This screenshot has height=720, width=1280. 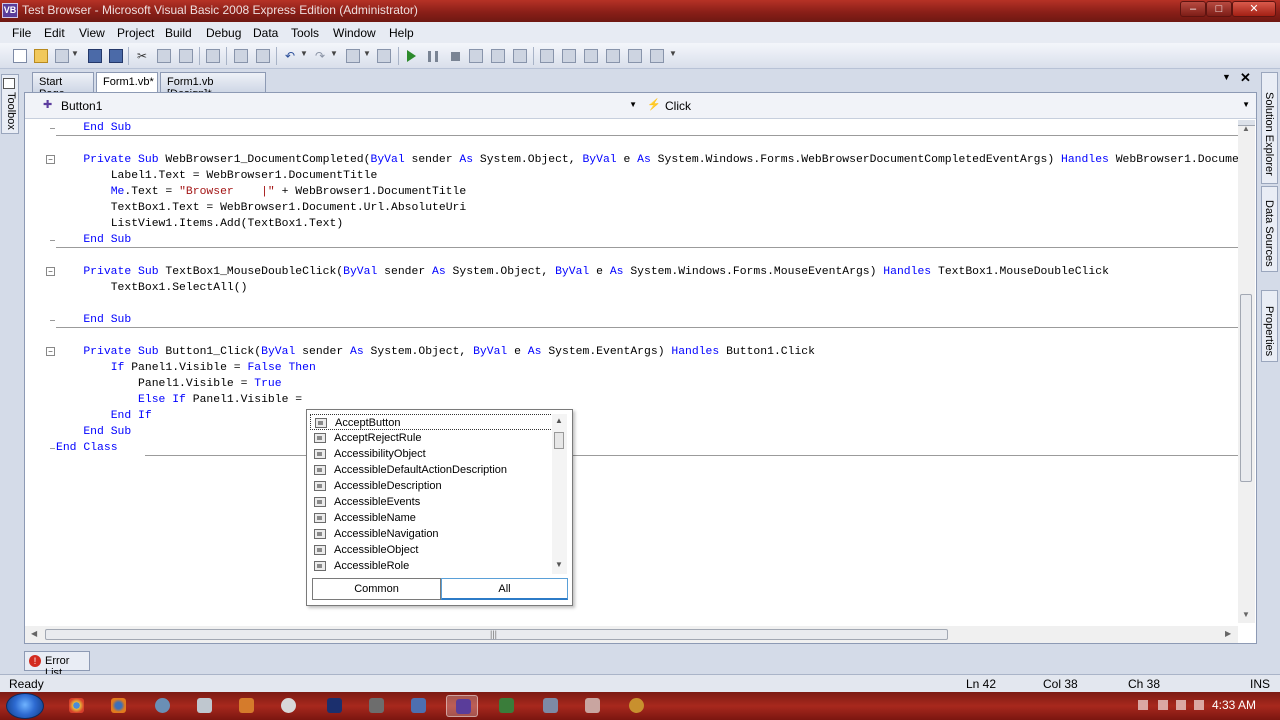 What do you see at coordinates (186, 56) in the screenshot?
I see `paste-icon` at bounding box center [186, 56].